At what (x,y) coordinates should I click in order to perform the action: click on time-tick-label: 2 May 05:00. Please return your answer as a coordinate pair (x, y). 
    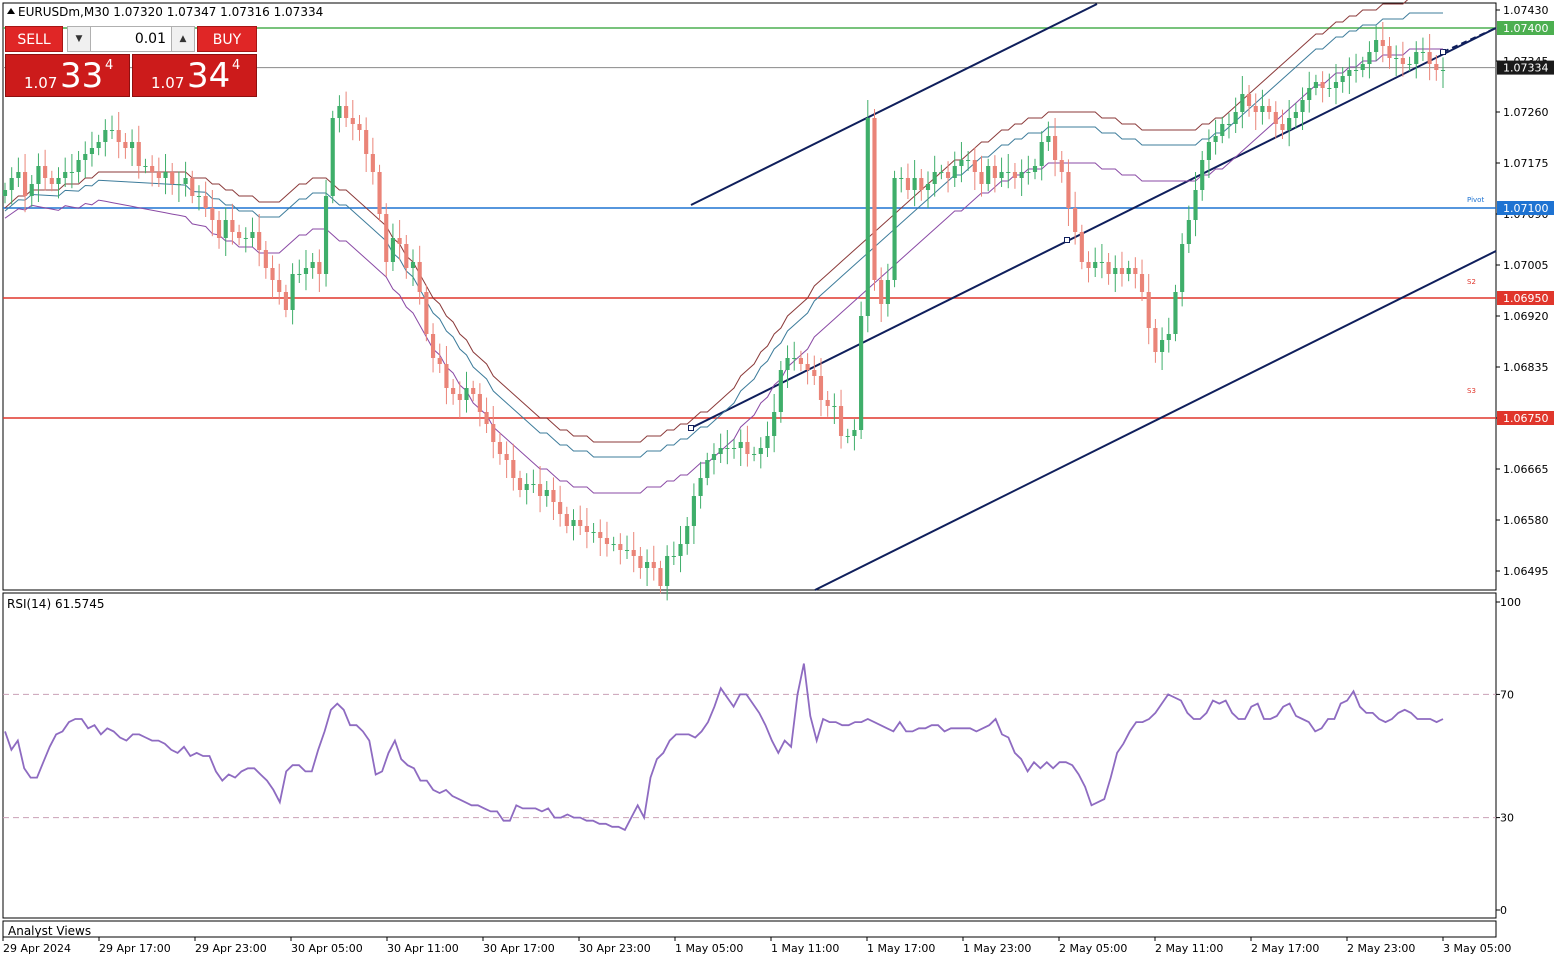
    Looking at the image, I should click on (1093, 948).